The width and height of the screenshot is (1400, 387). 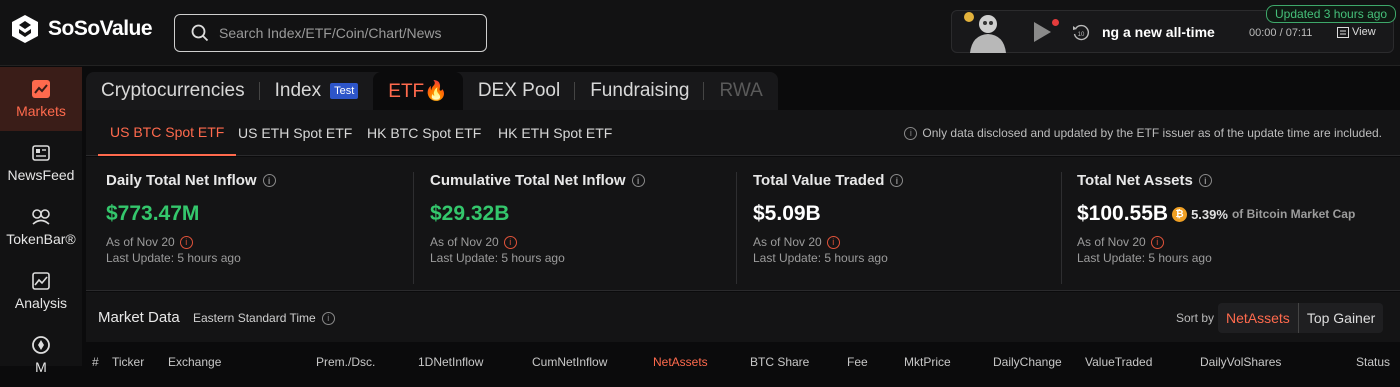 What do you see at coordinates (200, 33) in the screenshot?
I see `search-icon` at bounding box center [200, 33].